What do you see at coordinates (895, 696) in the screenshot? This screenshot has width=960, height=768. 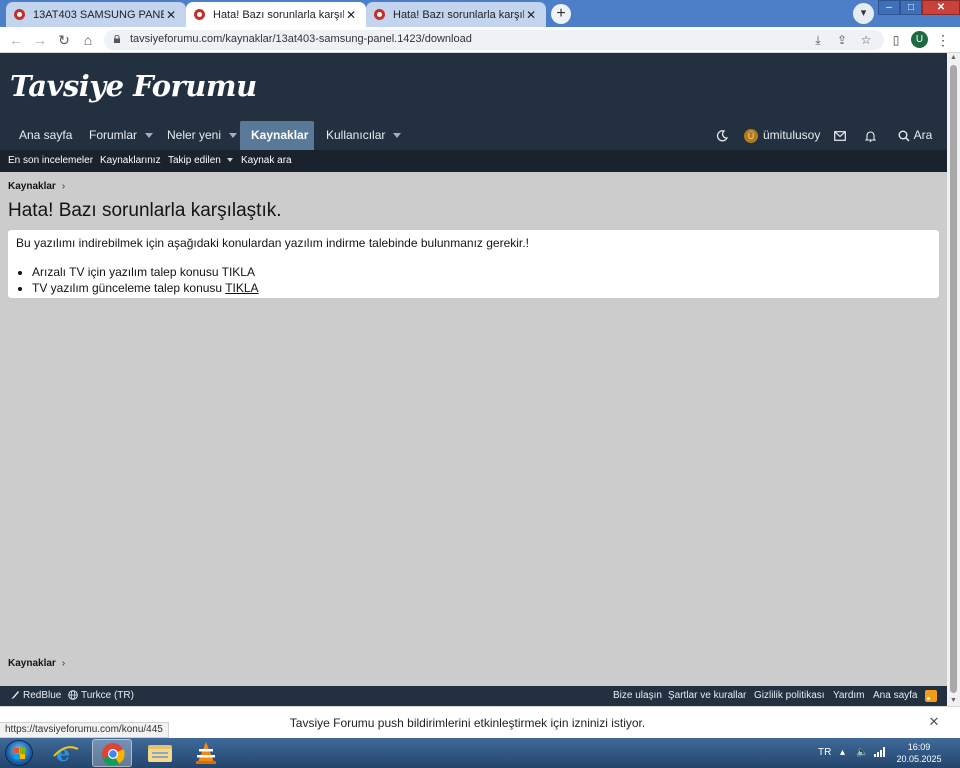 I see `footer-link-home: Ana sayfa` at bounding box center [895, 696].